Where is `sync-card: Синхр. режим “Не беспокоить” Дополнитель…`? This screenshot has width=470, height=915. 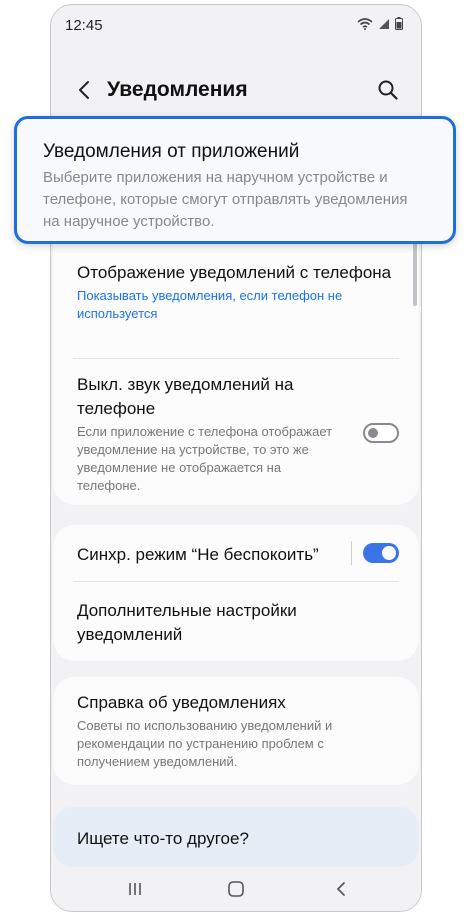
sync-card: Синхр. режим “Не беспокоить” Дополнитель… is located at coordinates (236, 593).